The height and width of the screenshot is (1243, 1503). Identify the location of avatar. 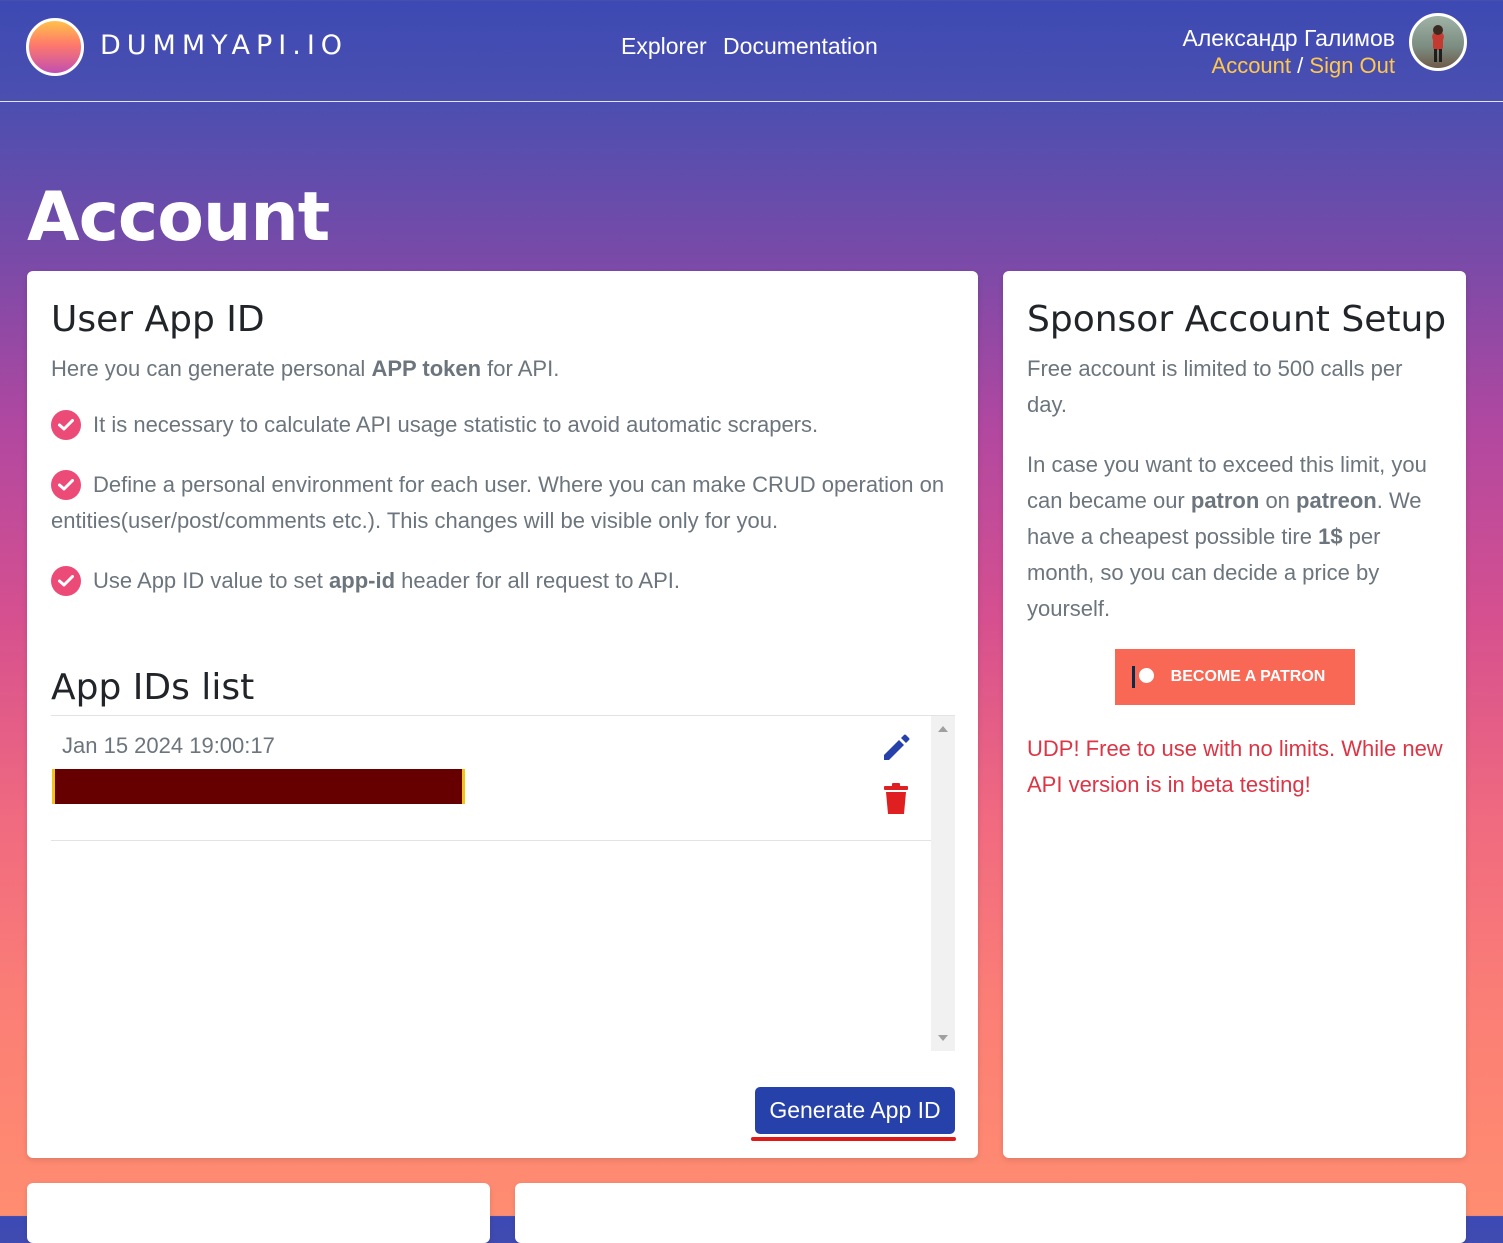
(1438, 42).